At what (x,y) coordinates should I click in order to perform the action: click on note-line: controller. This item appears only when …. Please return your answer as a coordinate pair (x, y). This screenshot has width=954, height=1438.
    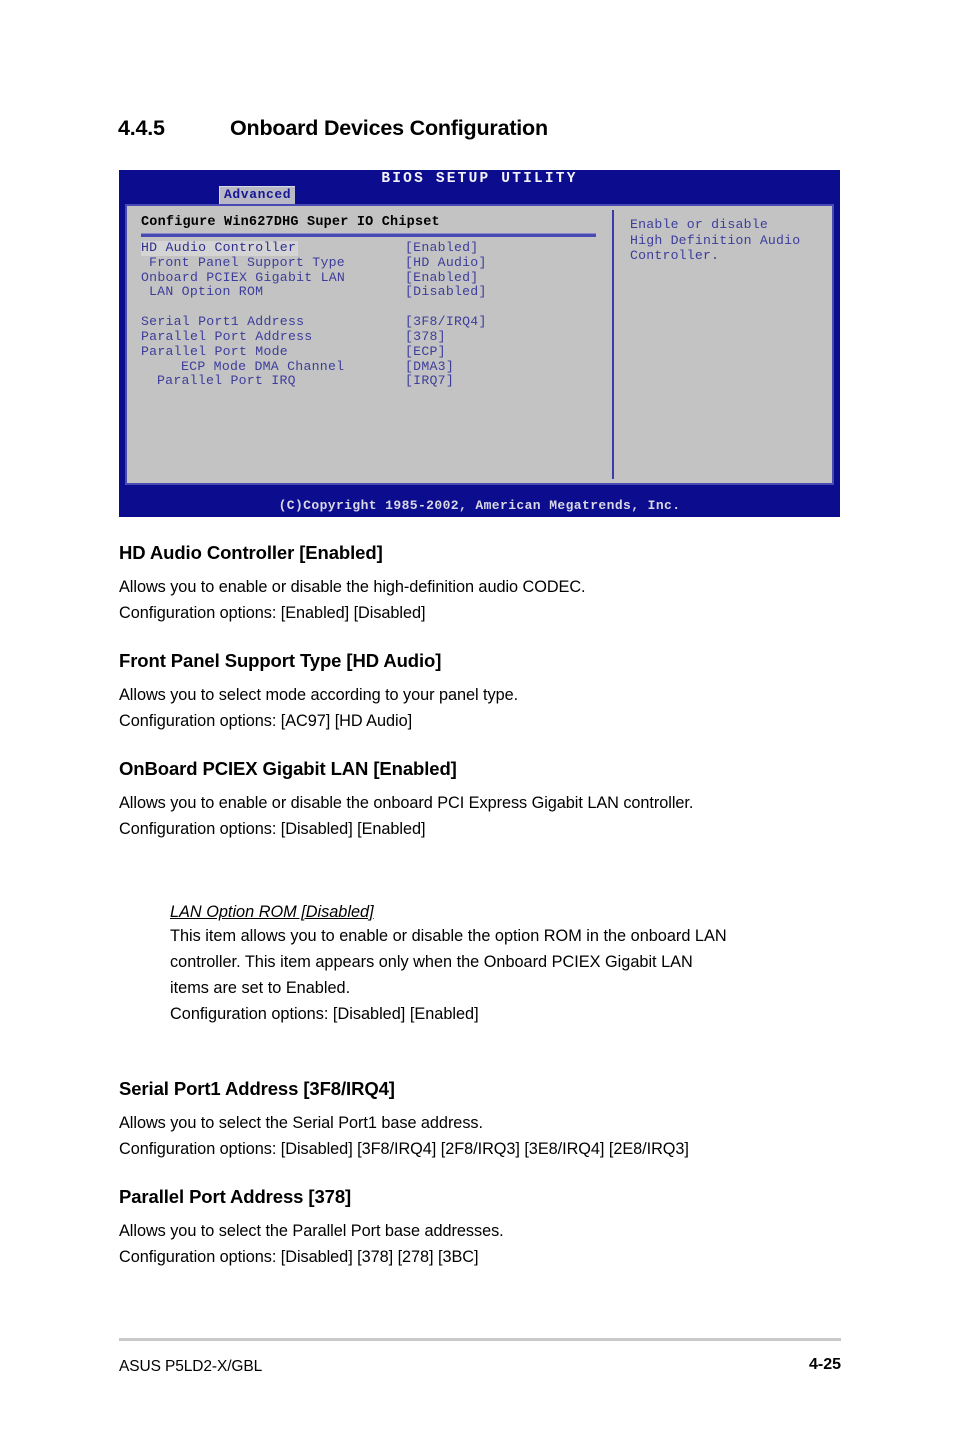
    Looking at the image, I should click on (431, 962).